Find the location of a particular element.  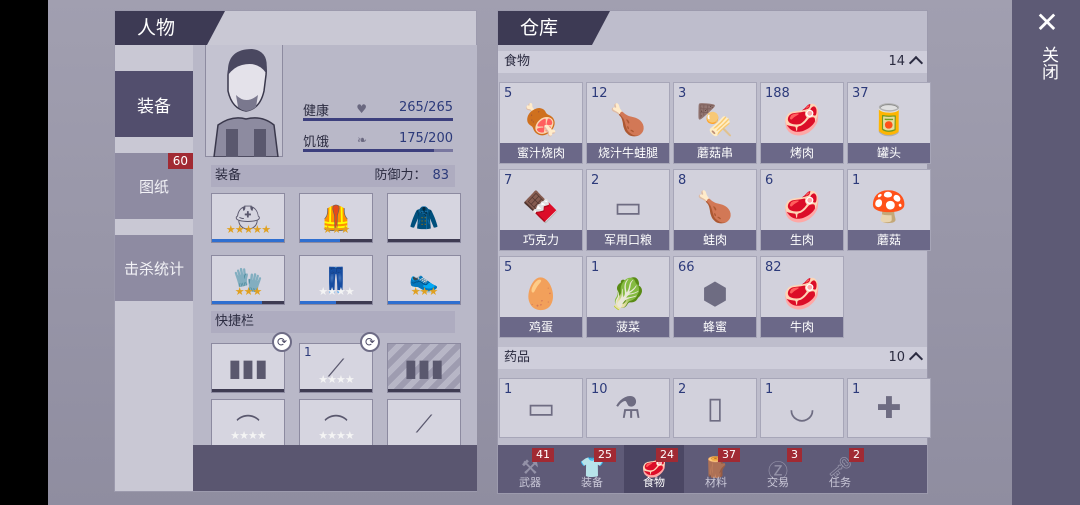

hunger-bar is located at coordinates (378, 150).